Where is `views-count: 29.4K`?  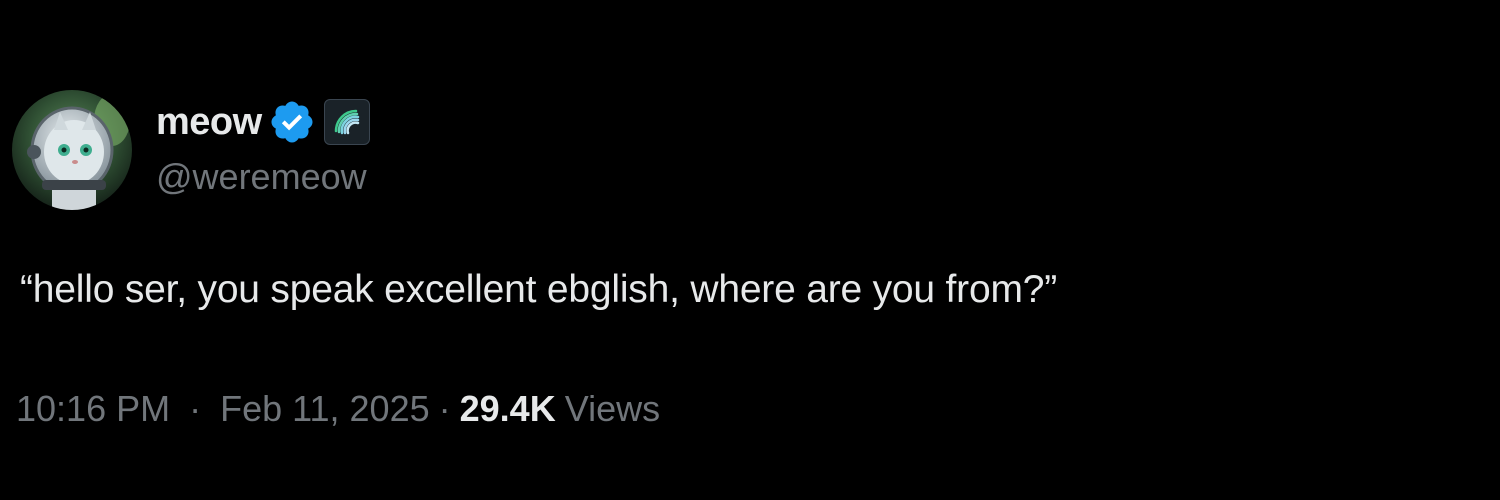 views-count: 29.4K is located at coordinates (507, 408).